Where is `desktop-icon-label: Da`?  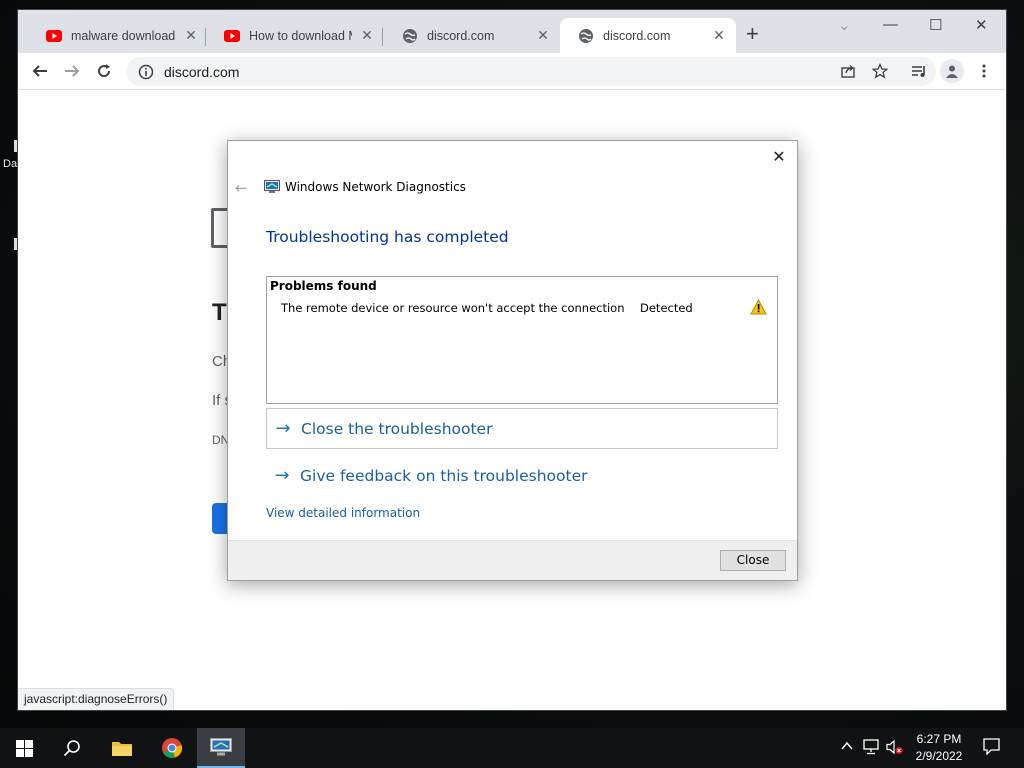 desktop-icon-label: Da is located at coordinates (10, 164).